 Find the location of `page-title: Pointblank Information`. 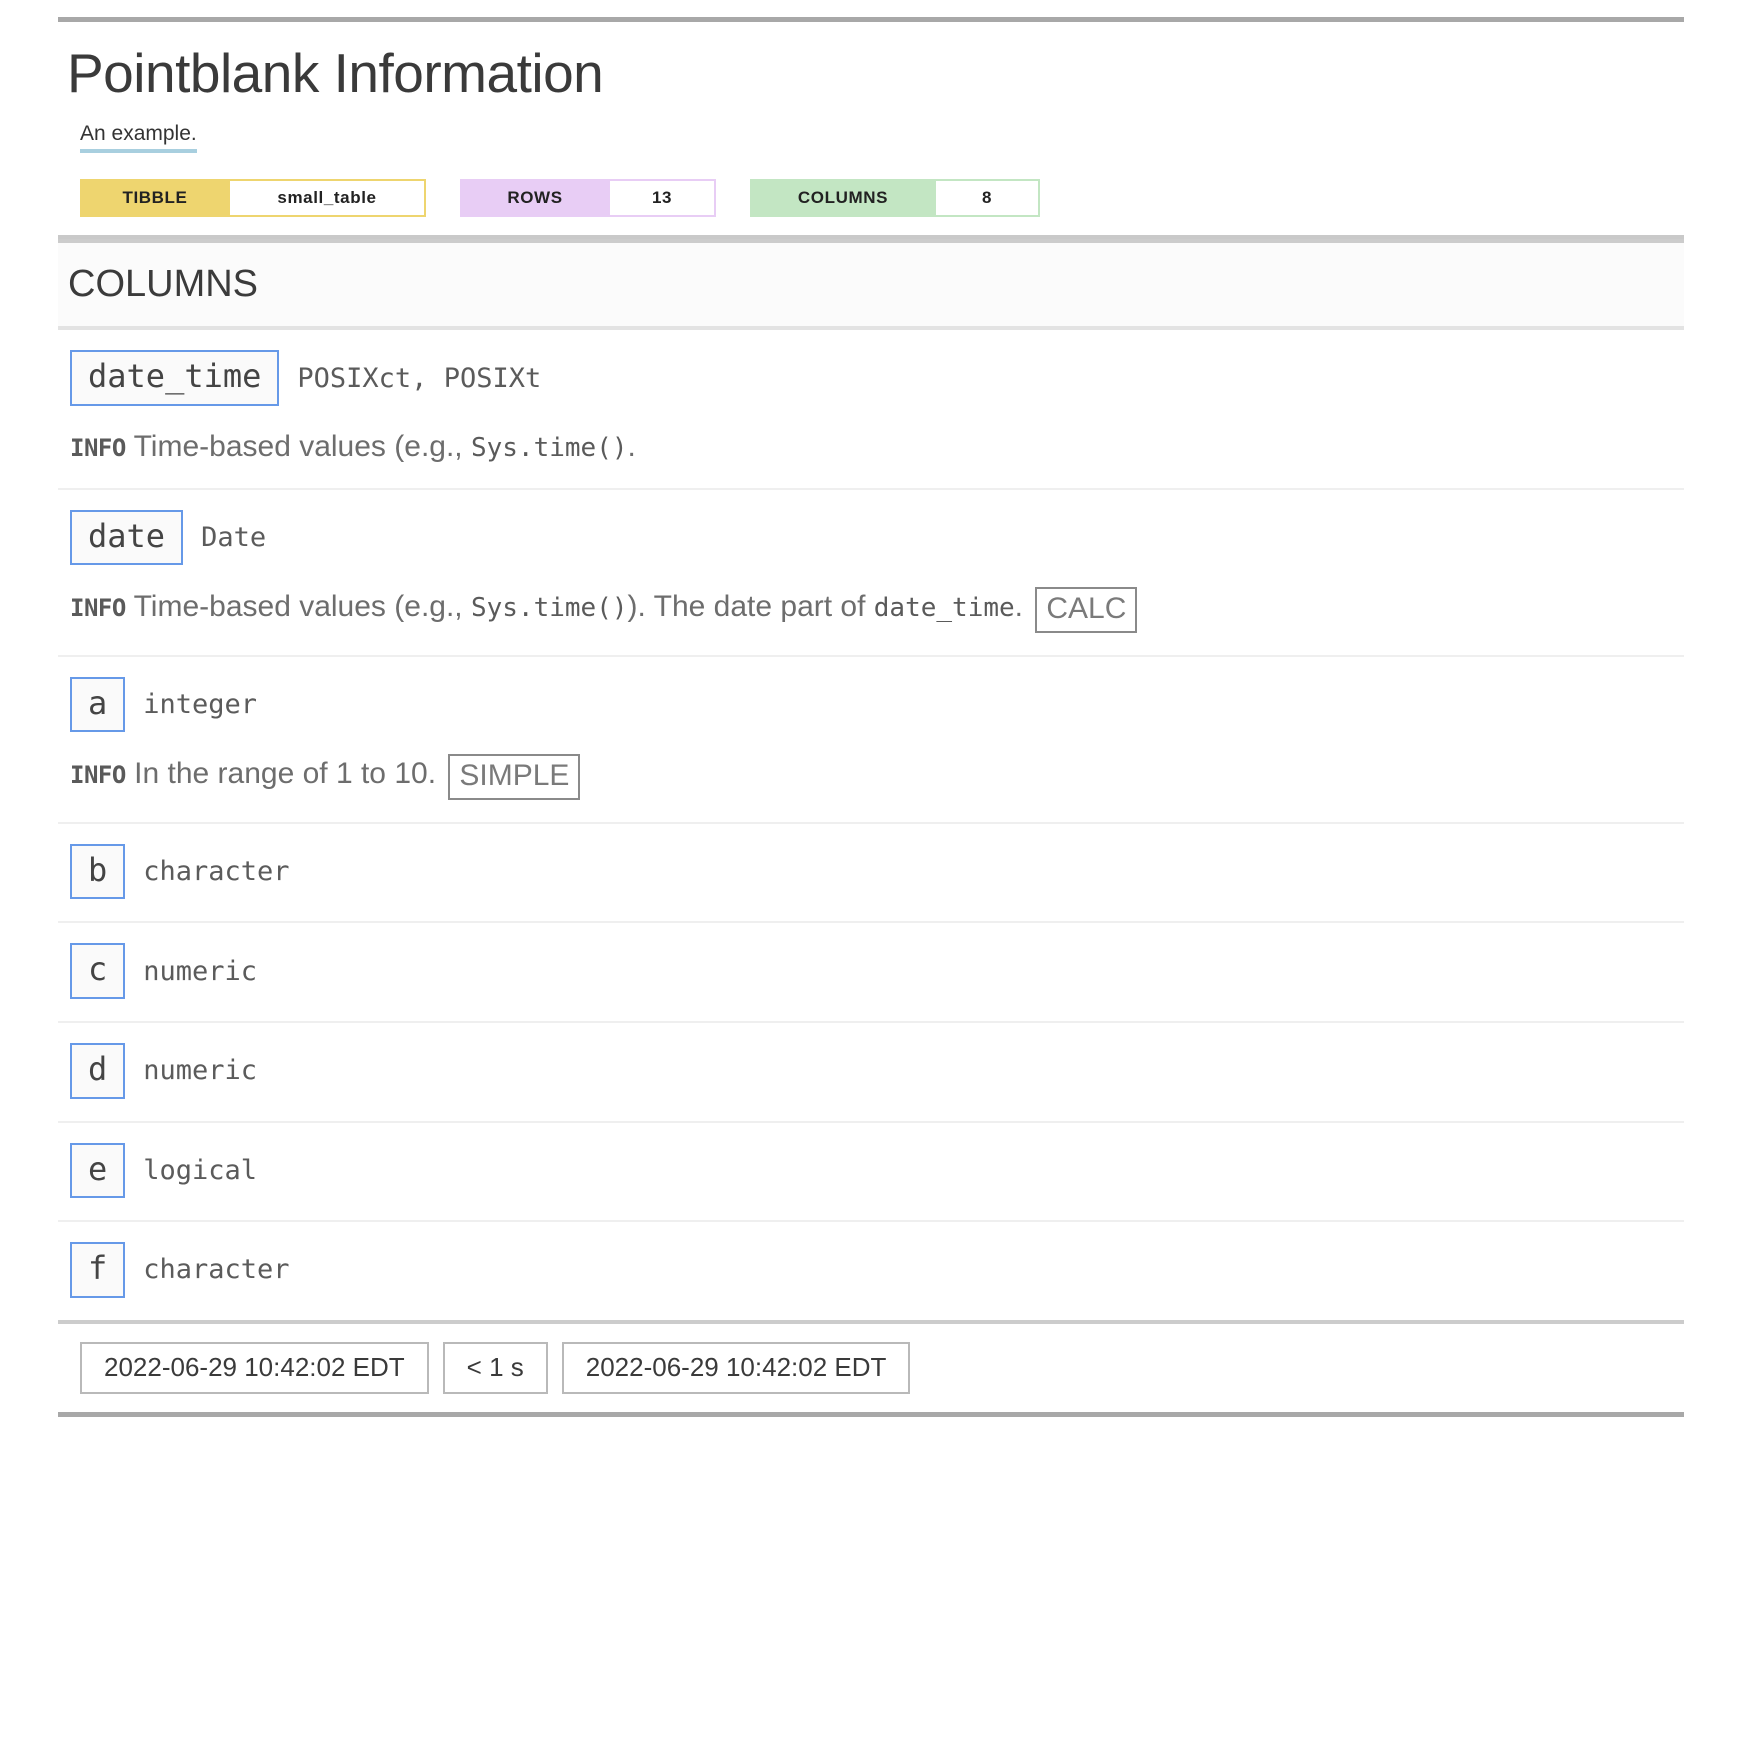

page-title: Pointblank Information is located at coordinates (335, 73).